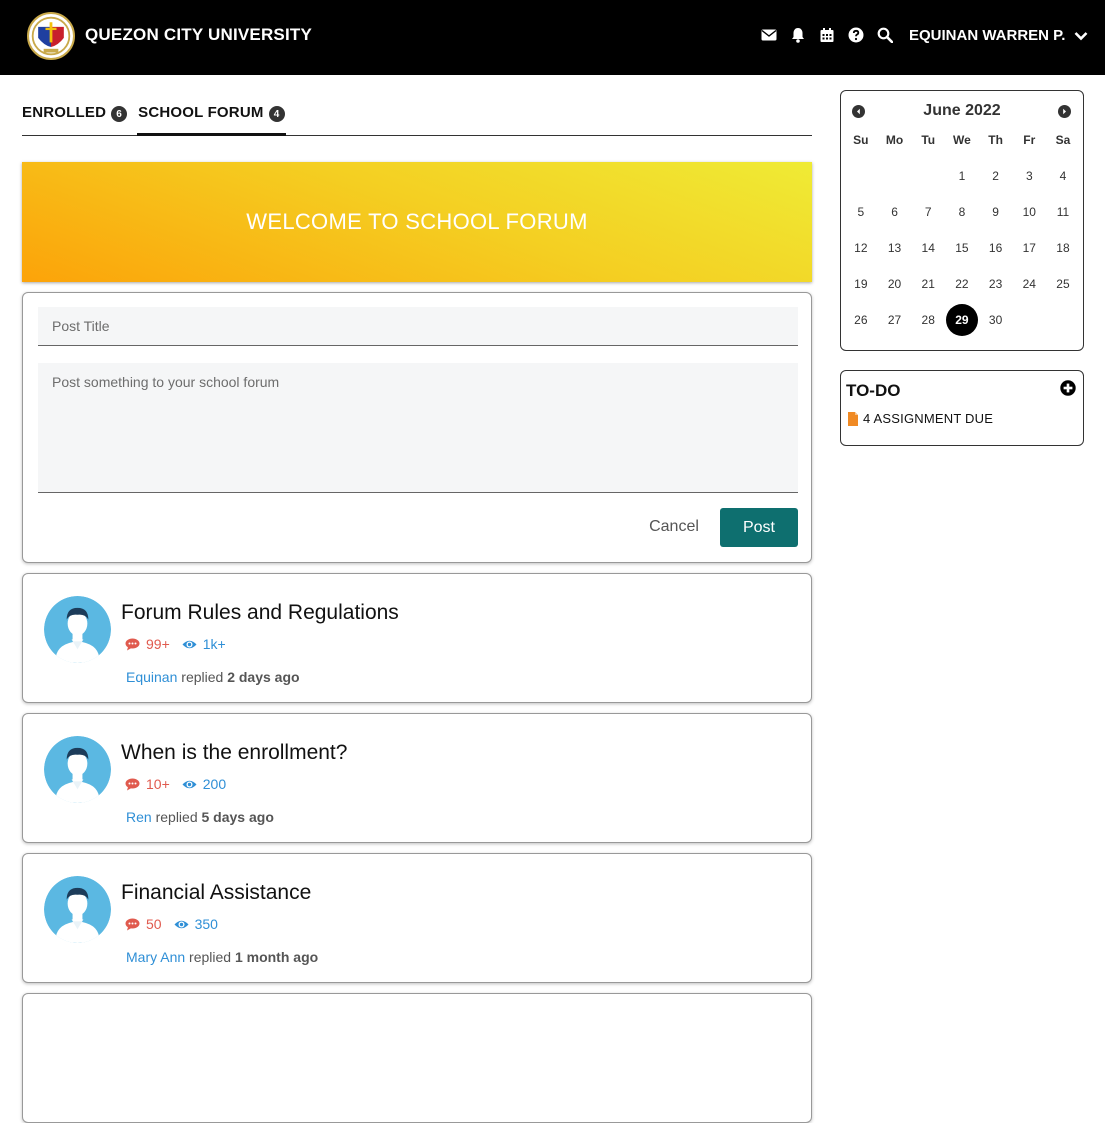 Image resolution: width=1105 pixels, height=1123 pixels. Describe the element at coordinates (895, 295) in the screenshot. I see `calendar-day: 20` at that location.